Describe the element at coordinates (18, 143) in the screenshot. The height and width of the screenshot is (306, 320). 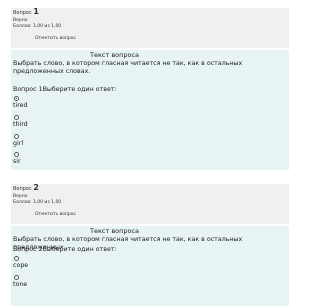
I see `answer-label-girl: girl` at that location.